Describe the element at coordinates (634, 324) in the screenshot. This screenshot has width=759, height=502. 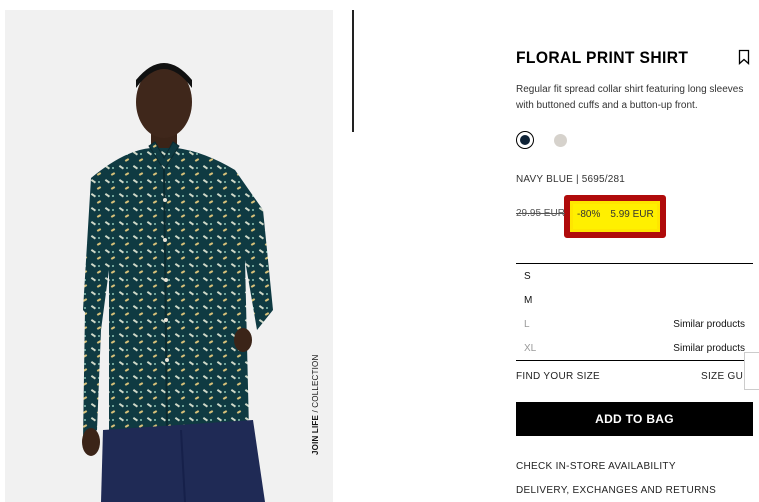
I see `size-option-l: L Similar products` at that location.